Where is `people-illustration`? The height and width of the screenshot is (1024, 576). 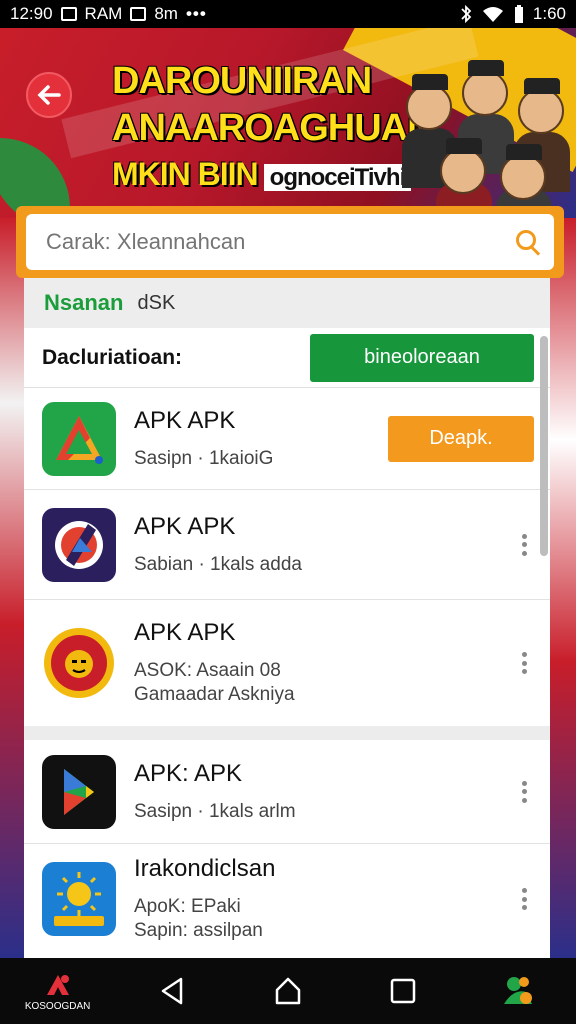 people-illustration is located at coordinates (486, 133).